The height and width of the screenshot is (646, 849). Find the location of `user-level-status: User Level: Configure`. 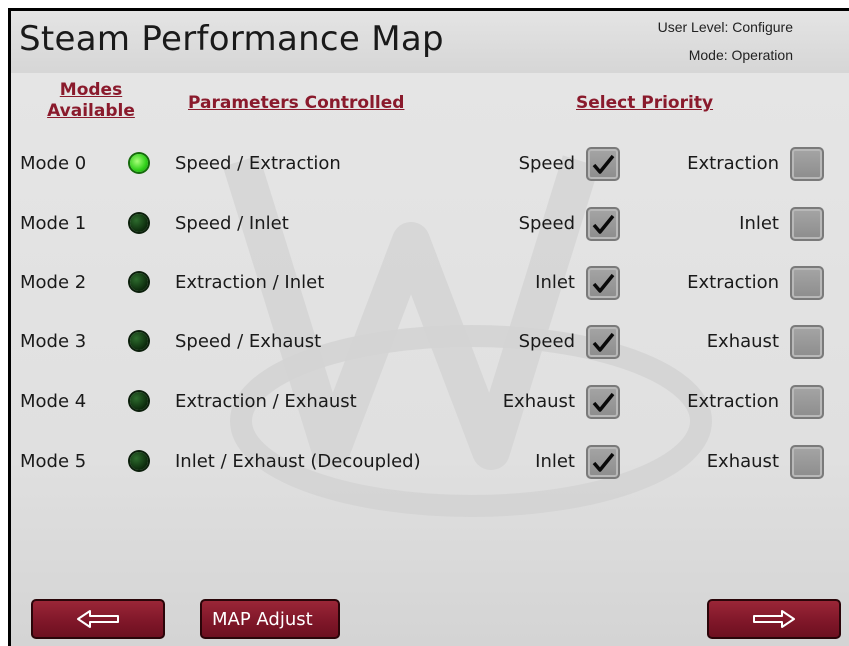

user-level-status: User Level: Configure is located at coordinates (725, 27).